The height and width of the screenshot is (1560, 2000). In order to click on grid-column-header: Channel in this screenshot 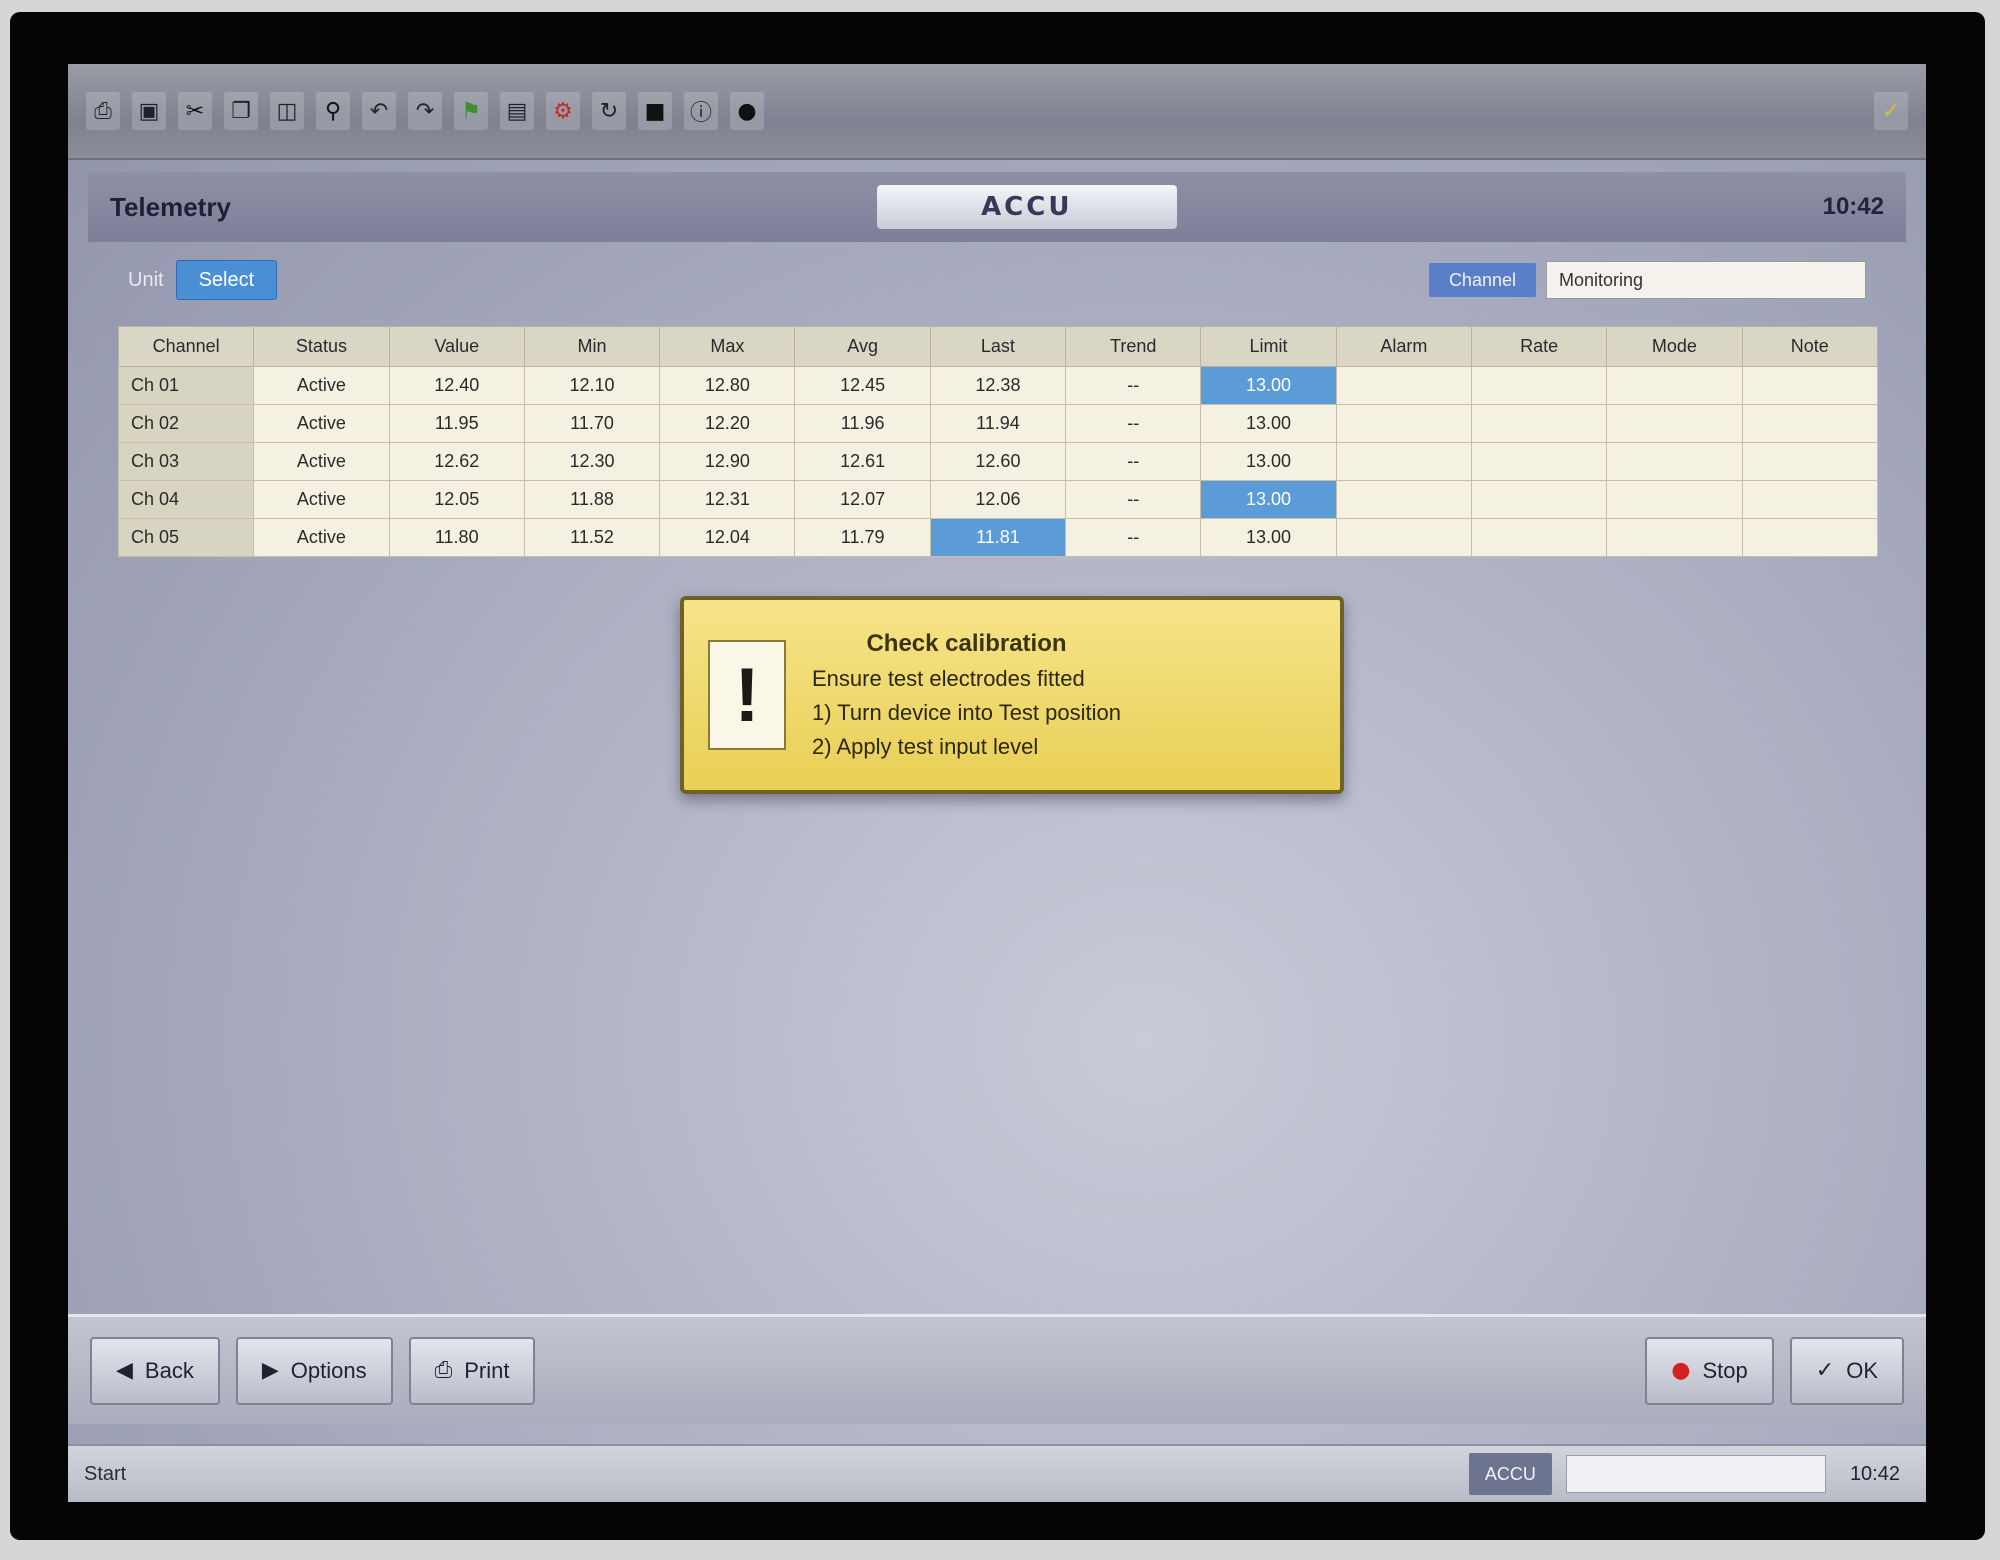, I will do `click(186, 346)`.